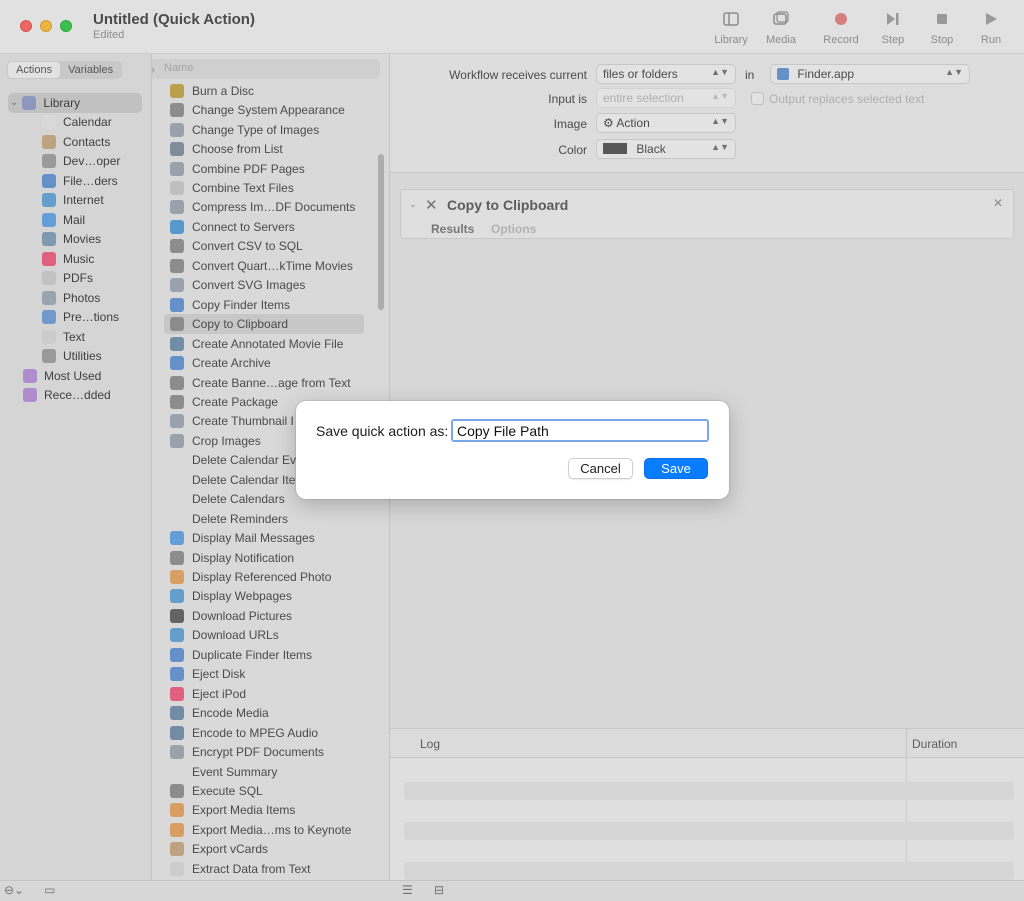 This screenshot has height=901, width=1024. What do you see at coordinates (512, 450) in the screenshot?
I see `save-dialog: Save quick action as: Cancel Save` at bounding box center [512, 450].